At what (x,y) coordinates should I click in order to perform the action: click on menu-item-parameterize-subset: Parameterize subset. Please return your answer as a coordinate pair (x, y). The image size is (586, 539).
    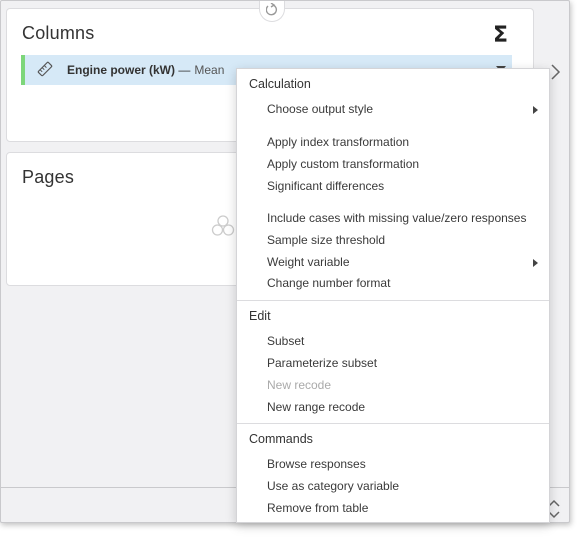
    Looking at the image, I should click on (322, 363).